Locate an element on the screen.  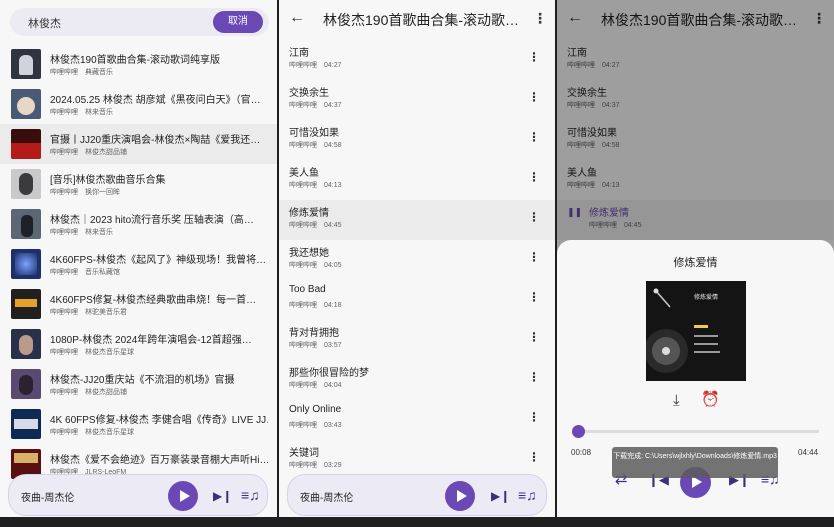
total-time: 04:44 is located at coordinates (808, 452).